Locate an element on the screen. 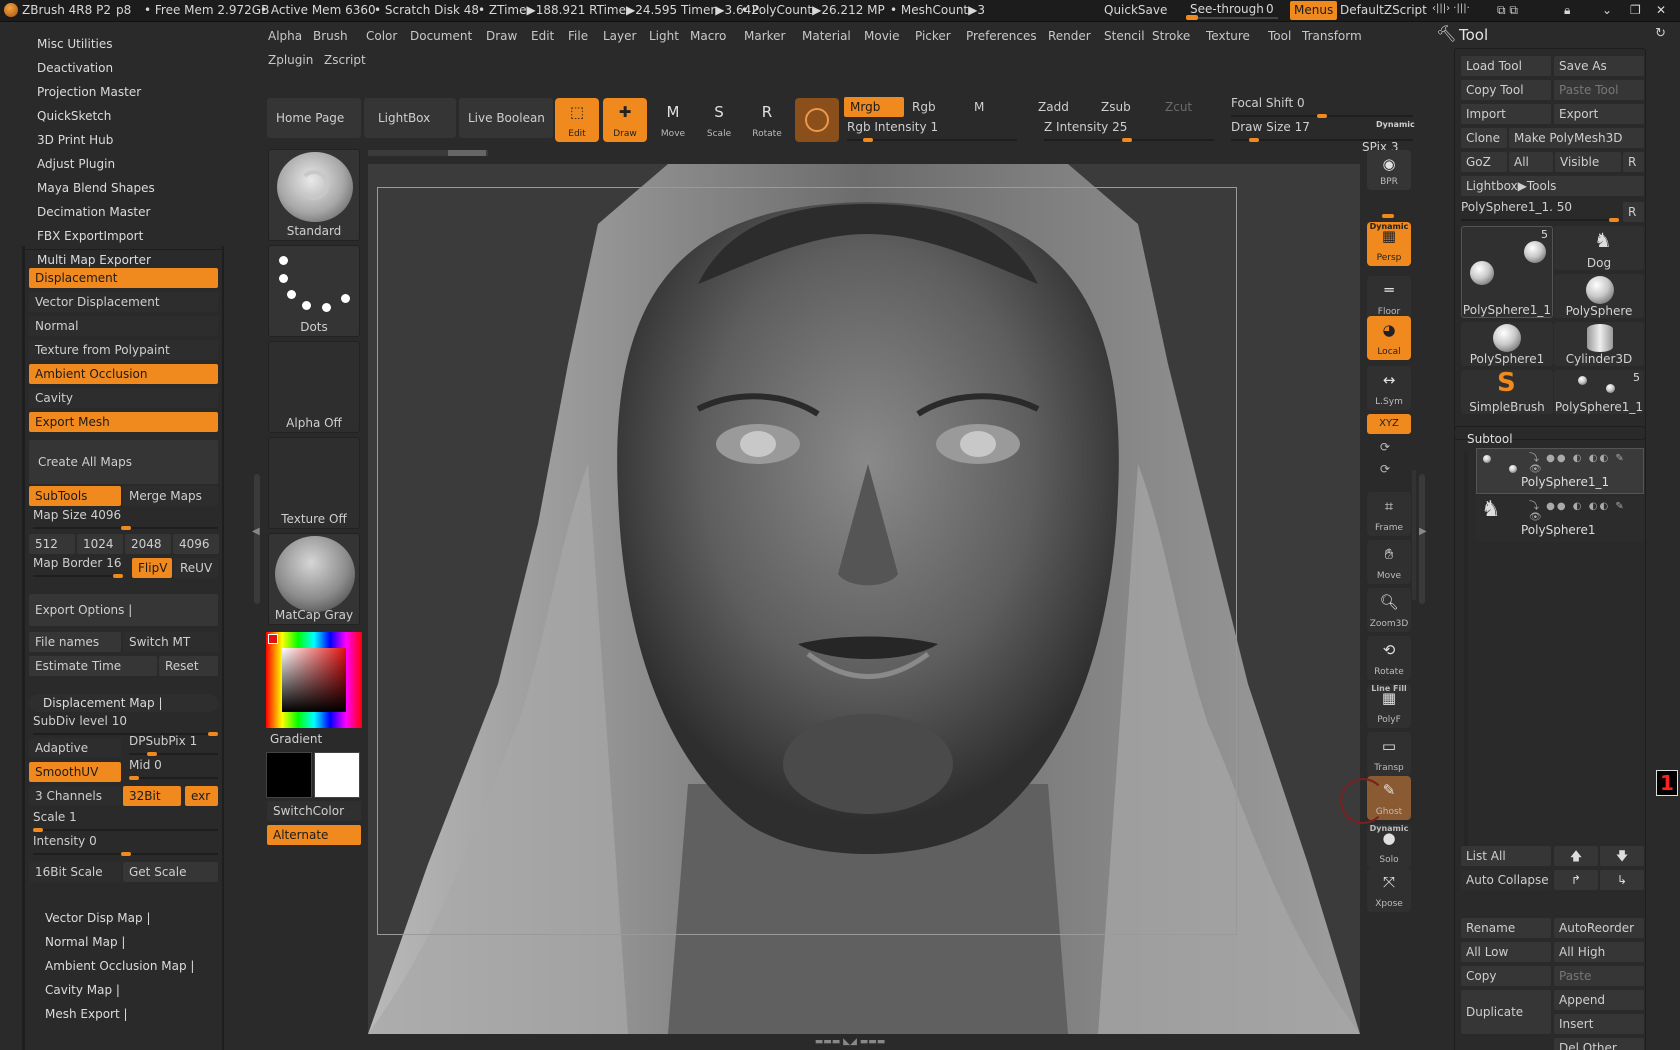 The width and height of the screenshot is (1680, 1050). menu-material: Material is located at coordinates (826, 36).